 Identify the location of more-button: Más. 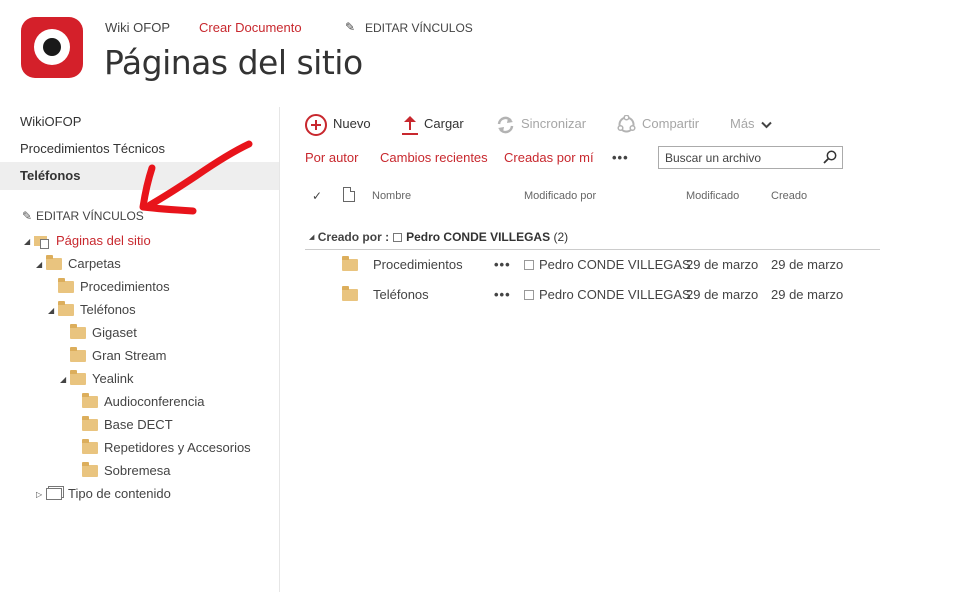
(751, 124).